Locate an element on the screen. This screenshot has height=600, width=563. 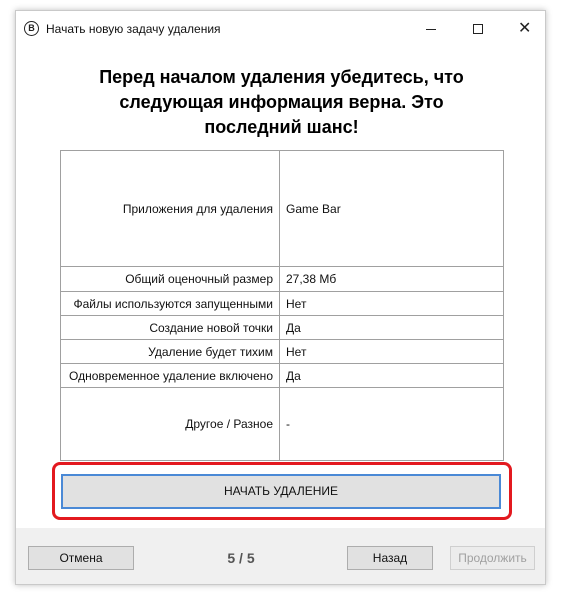
title-bar: B Начать новую задачу удаления ✕ is located at coordinates (280, 29).